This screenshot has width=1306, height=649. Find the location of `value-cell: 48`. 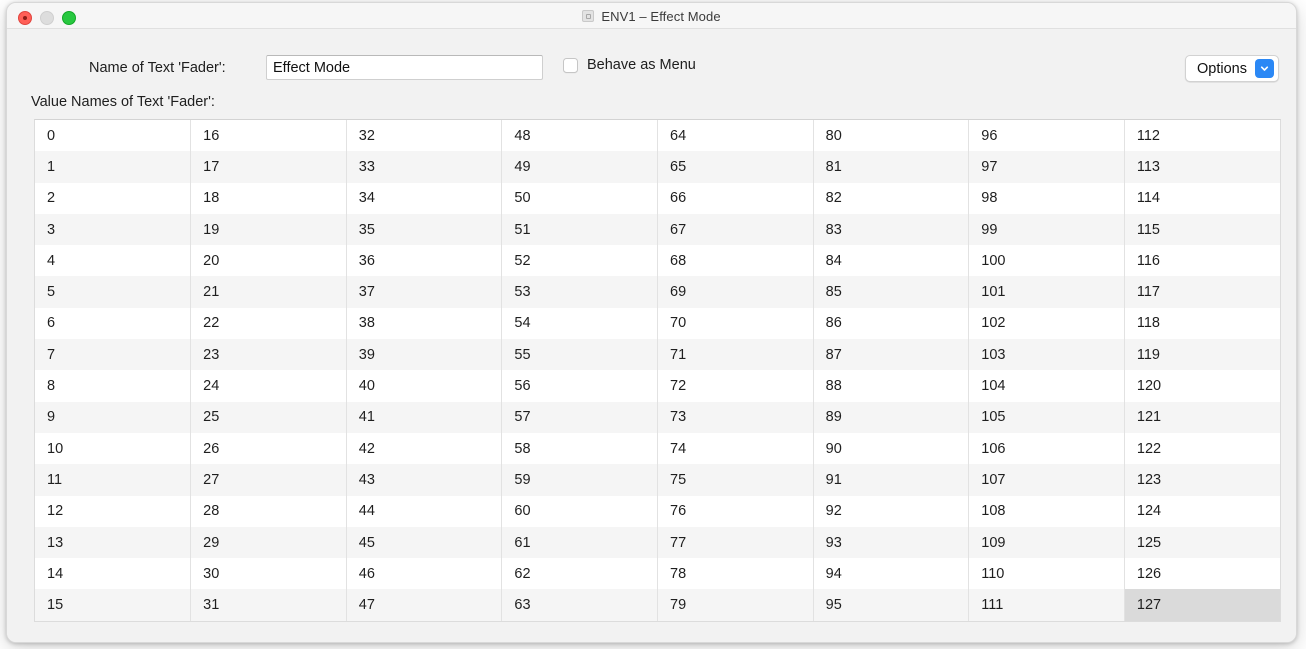

value-cell: 48 is located at coordinates (579, 136).